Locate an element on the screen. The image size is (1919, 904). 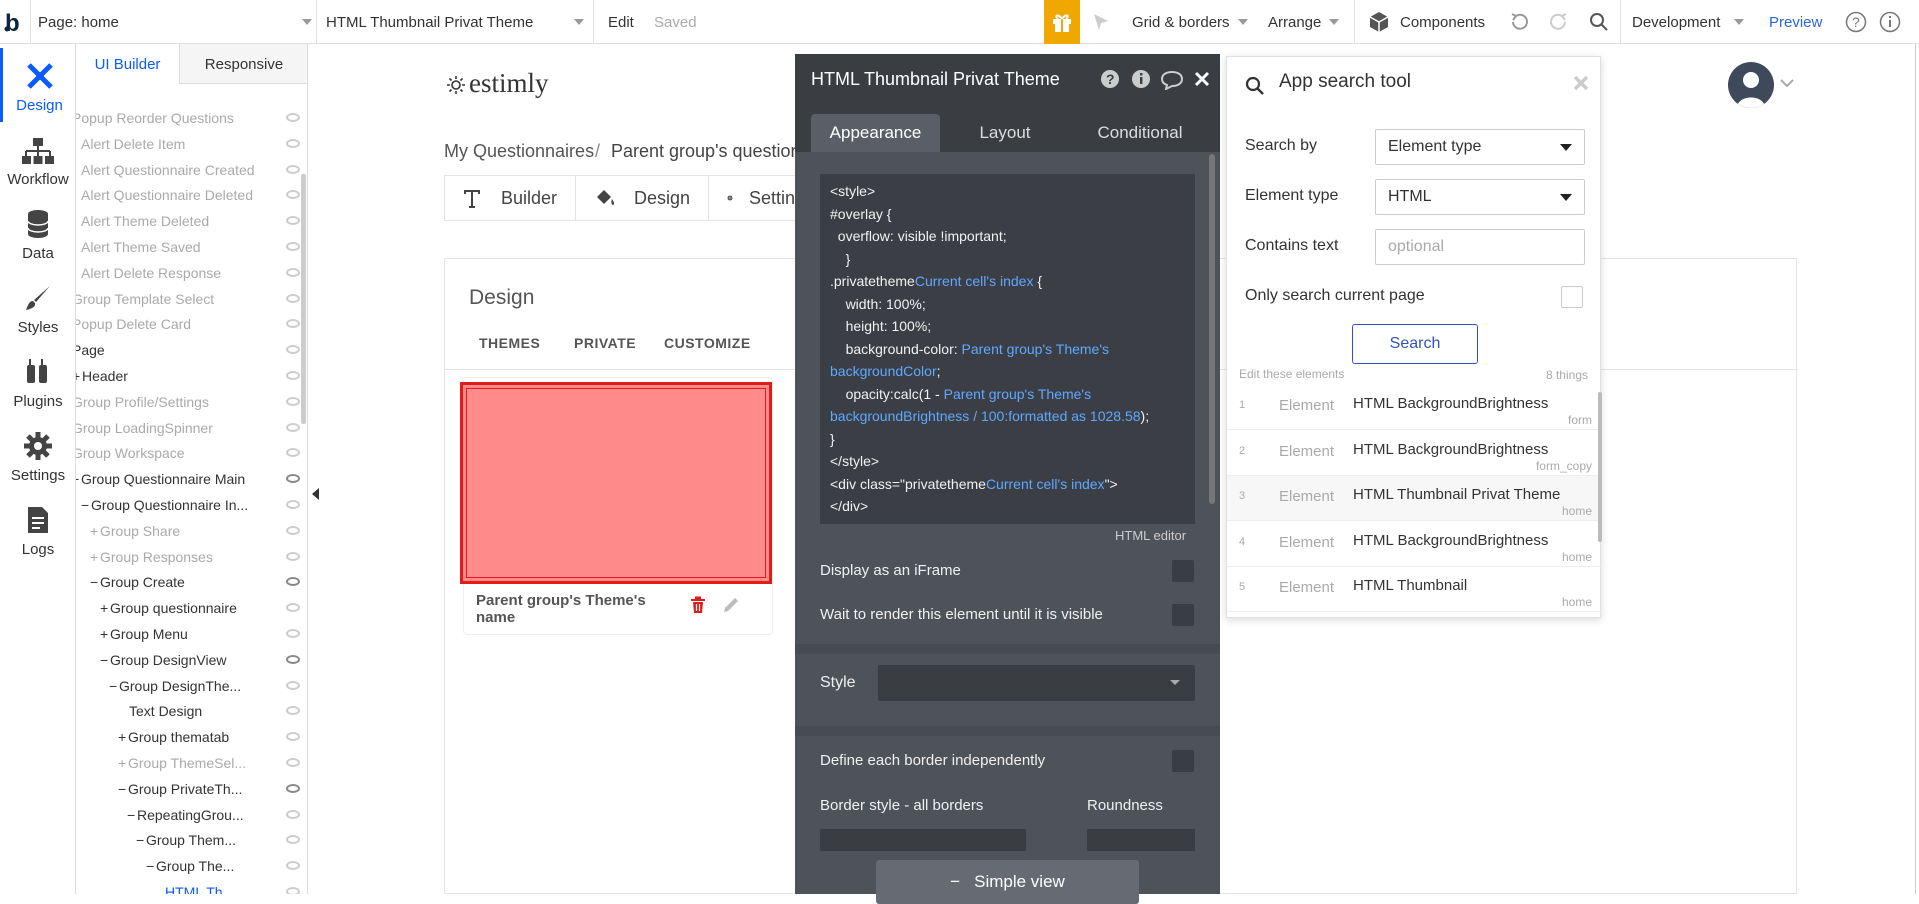
trash-icon is located at coordinates (698, 605).